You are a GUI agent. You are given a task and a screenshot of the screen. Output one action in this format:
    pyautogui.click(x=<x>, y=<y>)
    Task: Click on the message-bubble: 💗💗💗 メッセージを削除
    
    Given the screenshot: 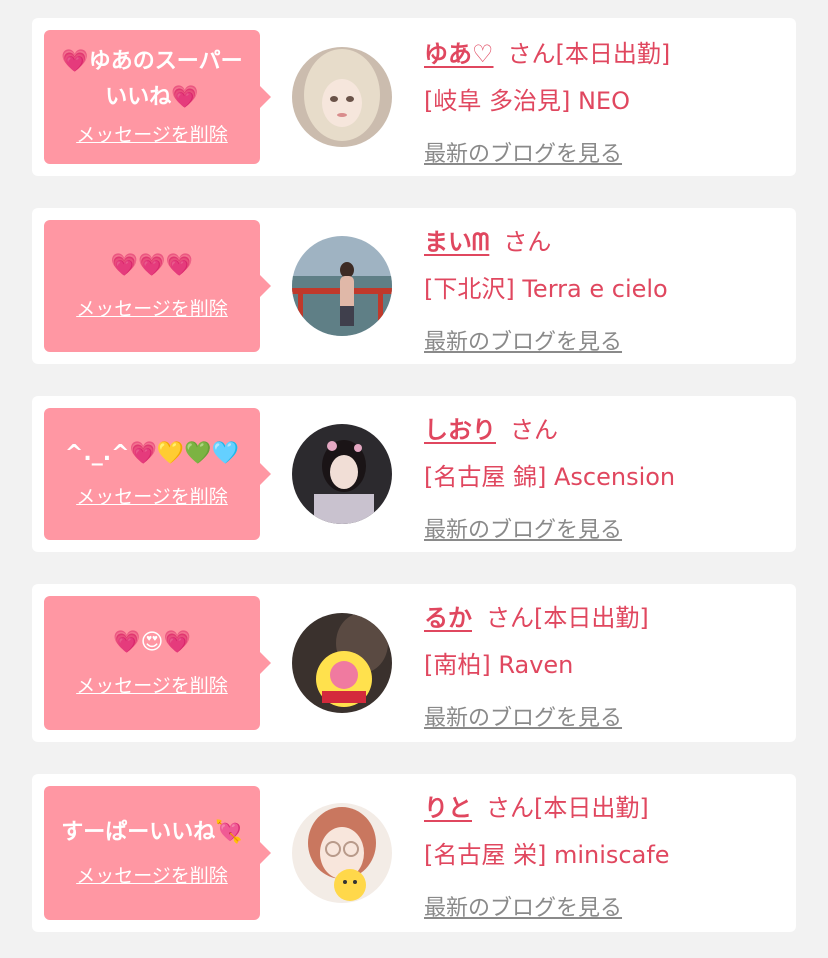 What is the action you would take?
    pyautogui.click(x=152, y=286)
    